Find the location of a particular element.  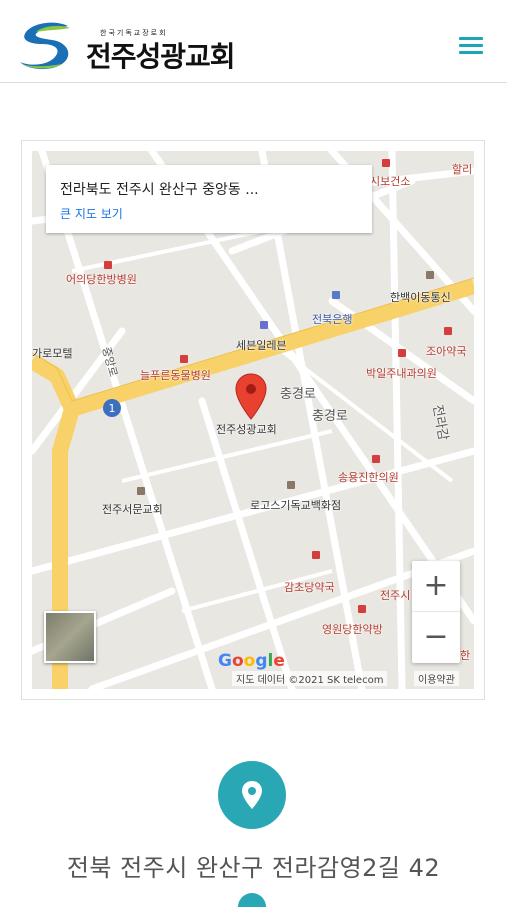

larger-map-link: 큰 지도 보기 is located at coordinates (91, 213).